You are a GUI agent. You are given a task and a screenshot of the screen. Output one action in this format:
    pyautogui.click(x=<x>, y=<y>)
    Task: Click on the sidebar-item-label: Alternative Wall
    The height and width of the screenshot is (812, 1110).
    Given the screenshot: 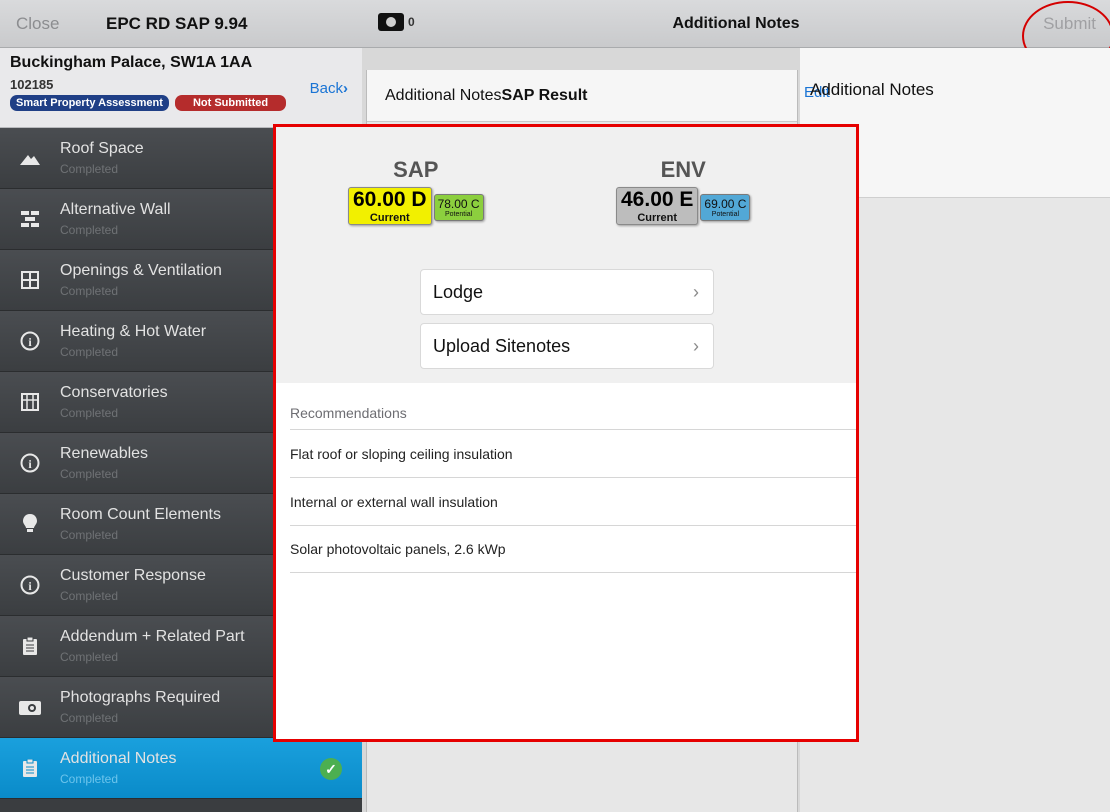 What is the action you would take?
    pyautogui.click(x=115, y=209)
    